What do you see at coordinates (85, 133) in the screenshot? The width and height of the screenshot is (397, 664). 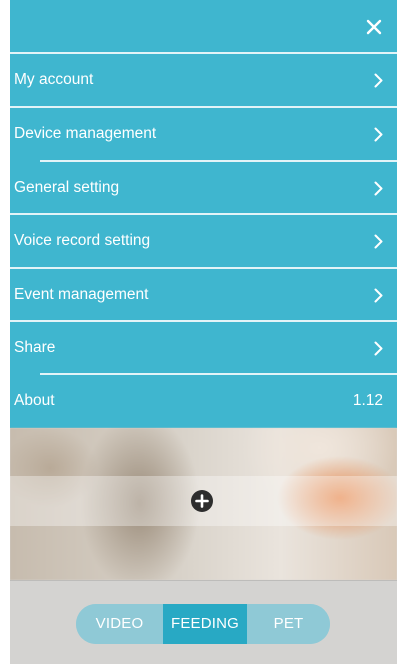 I see `menu-item-label: Device management` at bounding box center [85, 133].